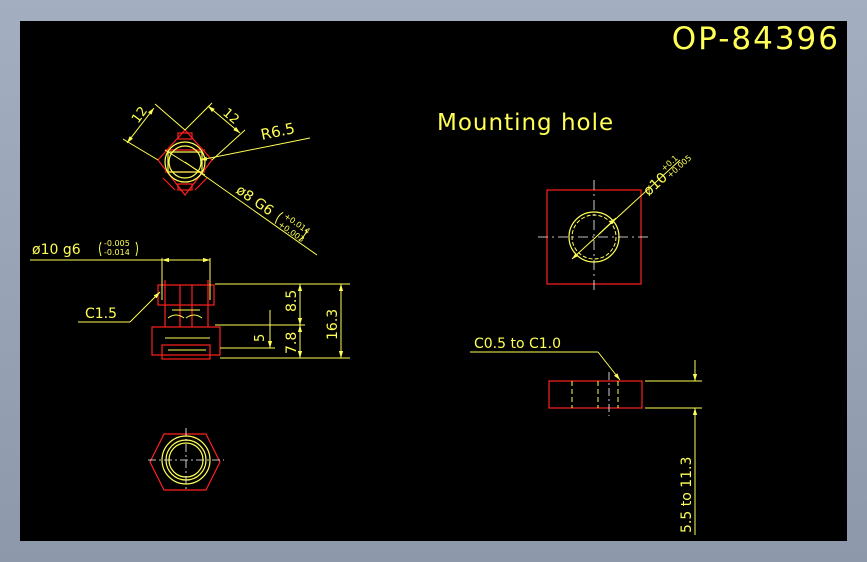 Image resolution: width=867 pixels, height=562 pixels. Describe the element at coordinates (615, 223) in the screenshot. I see `mounting-hole-plan: ø10 +0.1 +0.005` at that location.